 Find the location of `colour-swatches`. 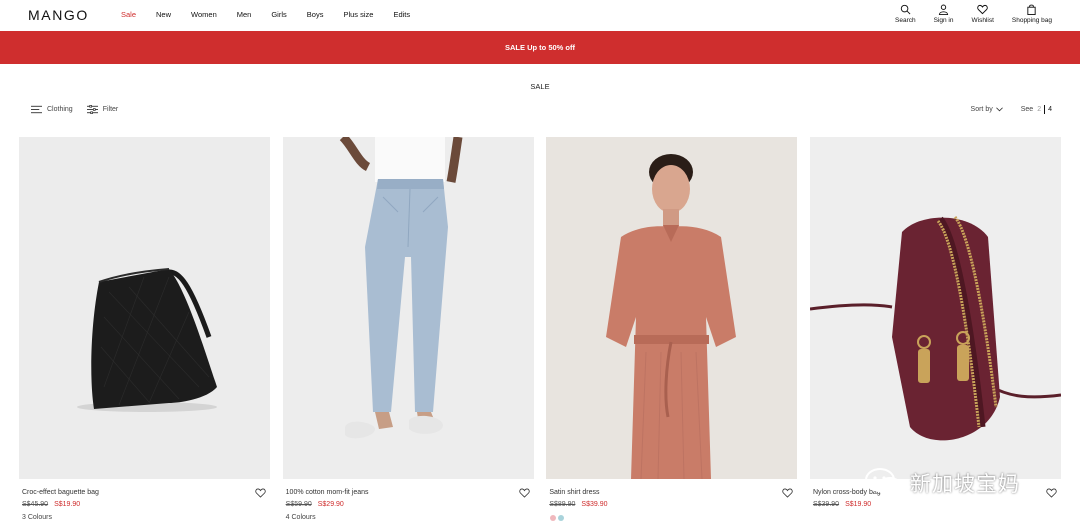

colour-swatches is located at coordinates (558, 518).